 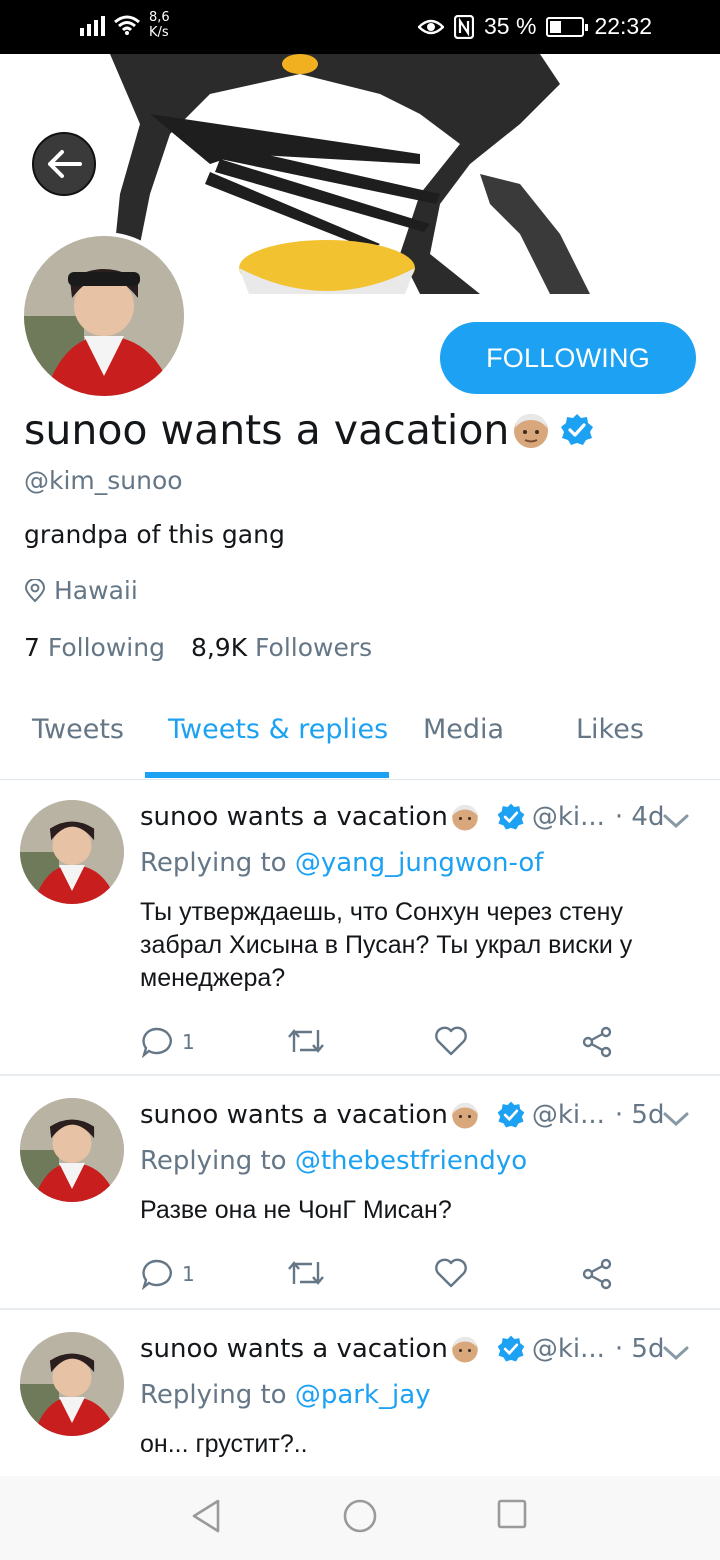 What do you see at coordinates (526, 863) in the screenshot?
I see `reply-mention-suffix: -of` at bounding box center [526, 863].